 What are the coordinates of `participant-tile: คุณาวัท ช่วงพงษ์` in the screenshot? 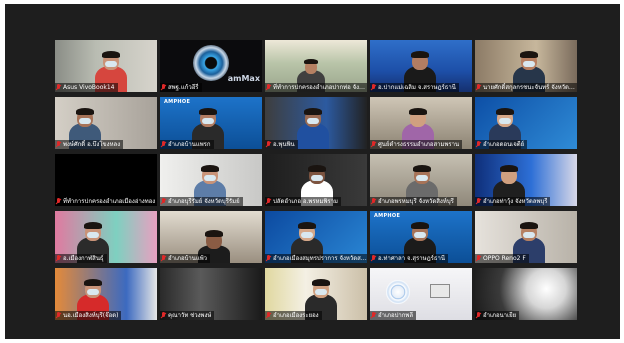 It's located at (211, 294).